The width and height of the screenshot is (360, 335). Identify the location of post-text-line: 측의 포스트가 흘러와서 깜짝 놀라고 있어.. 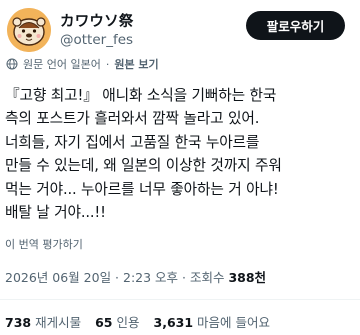
(132, 119).